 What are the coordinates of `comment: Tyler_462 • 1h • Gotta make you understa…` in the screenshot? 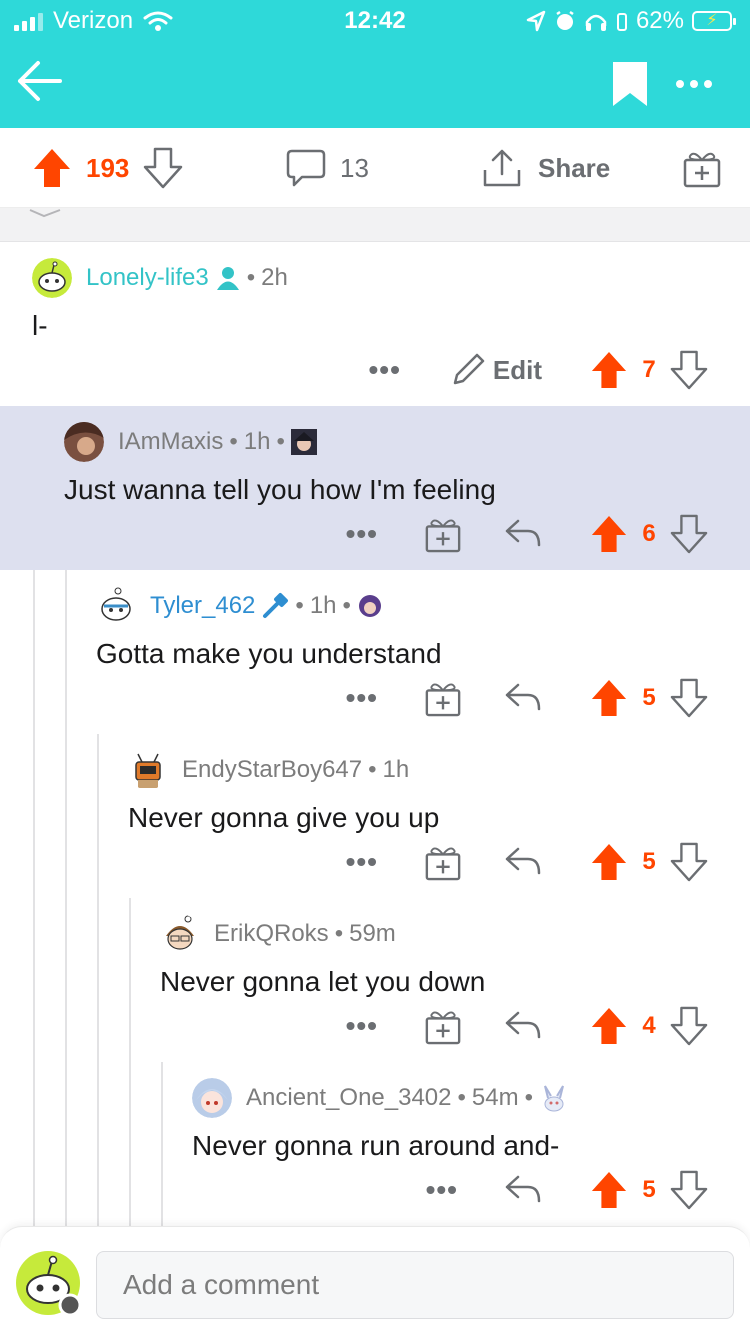 It's located at (375, 652).